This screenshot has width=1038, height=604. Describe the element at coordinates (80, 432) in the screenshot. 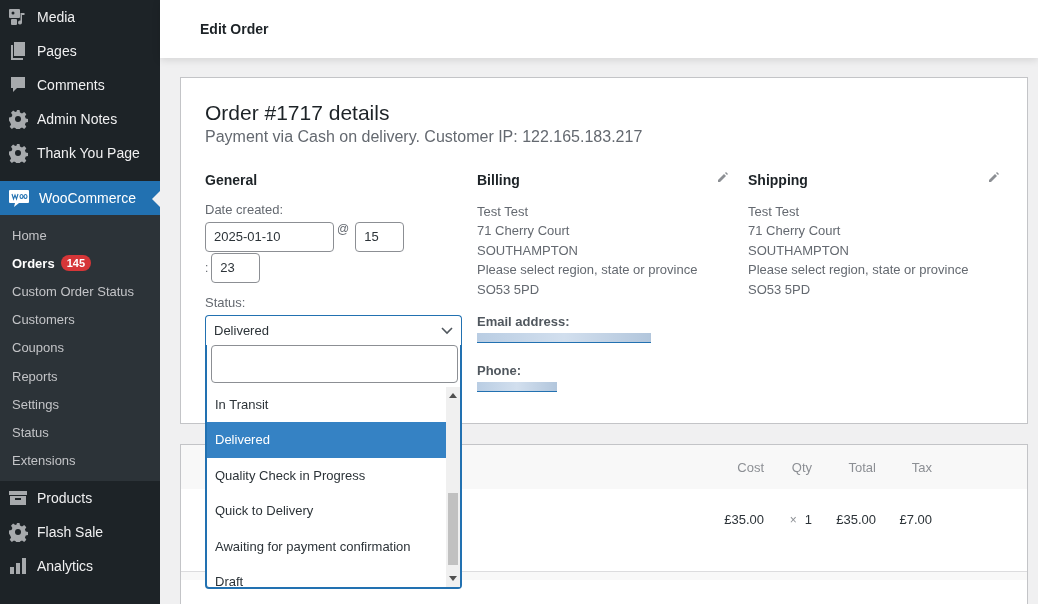

I see `submenu-item: Status` at that location.